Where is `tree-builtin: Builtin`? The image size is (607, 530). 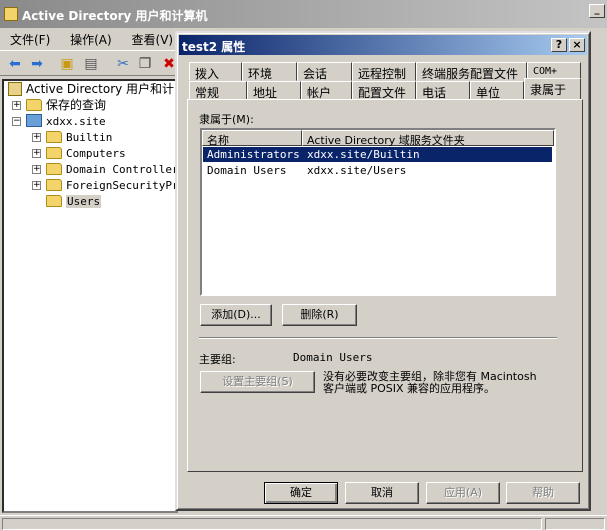 tree-builtin: Builtin is located at coordinates (79, 137).